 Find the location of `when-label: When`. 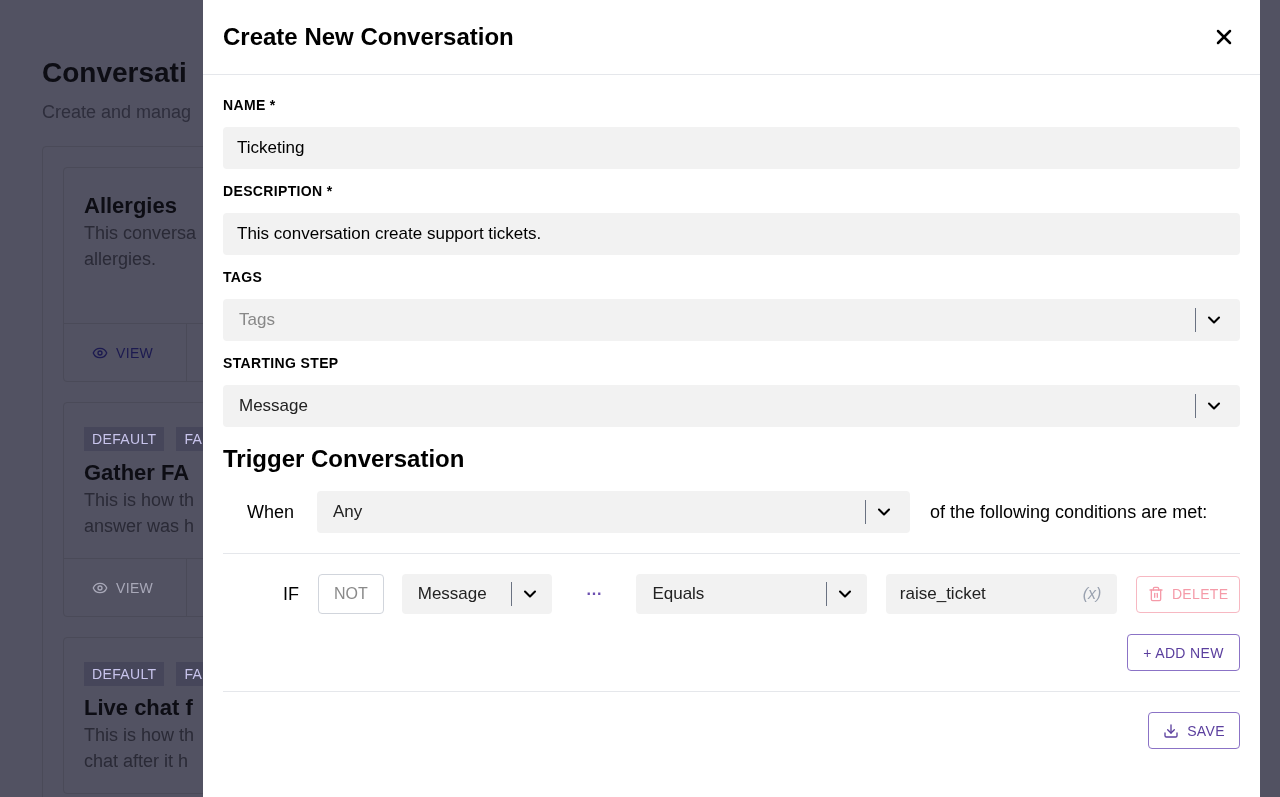

when-label: When is located at coordinates (271, 512).